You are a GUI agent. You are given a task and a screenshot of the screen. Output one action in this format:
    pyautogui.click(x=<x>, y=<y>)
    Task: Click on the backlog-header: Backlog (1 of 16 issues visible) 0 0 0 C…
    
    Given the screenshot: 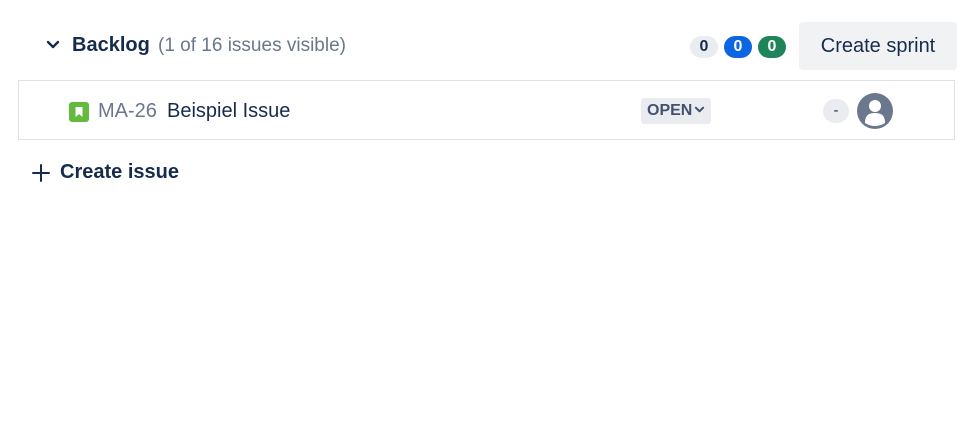 What is the action you would take?
    pyautogui.click(x=499, y=46)
    